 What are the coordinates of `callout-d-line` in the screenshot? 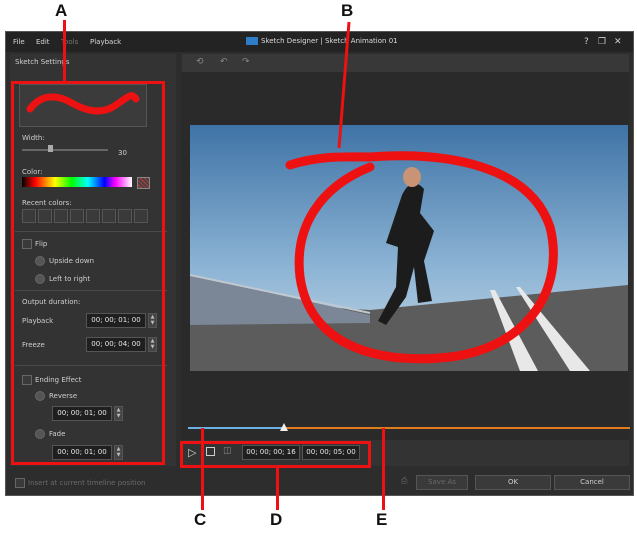 It's located at (277, 489).